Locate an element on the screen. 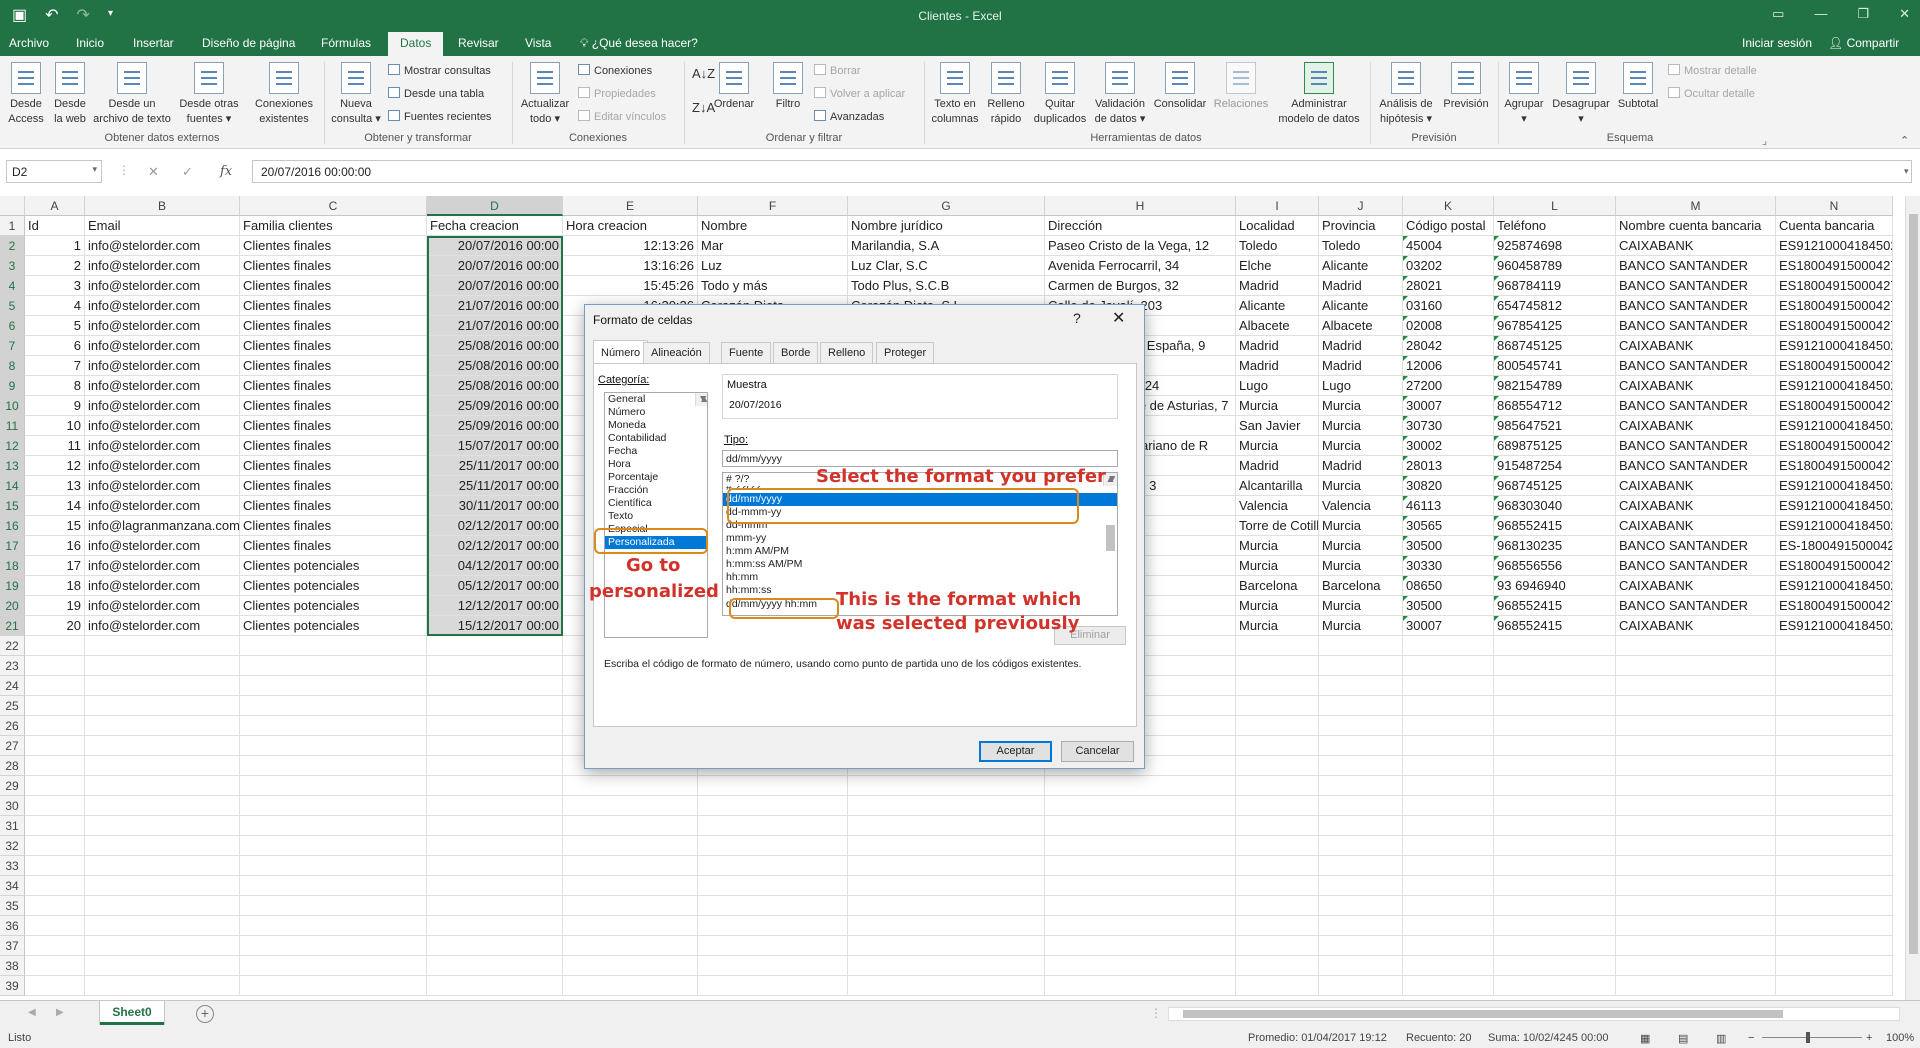 This screenshot has height=1048, width=1920. row-header: 27 is located at coordinates (12, 746).